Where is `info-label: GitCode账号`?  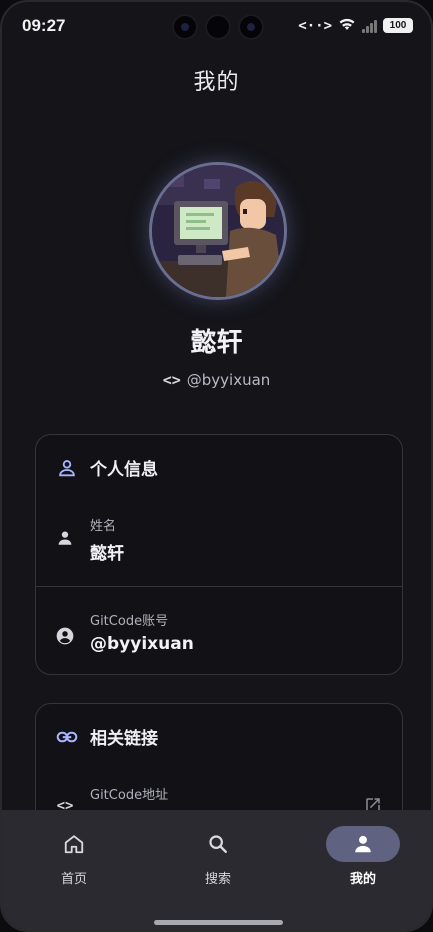 info-label: GitCode账号 is located at coordinates (129, 621).